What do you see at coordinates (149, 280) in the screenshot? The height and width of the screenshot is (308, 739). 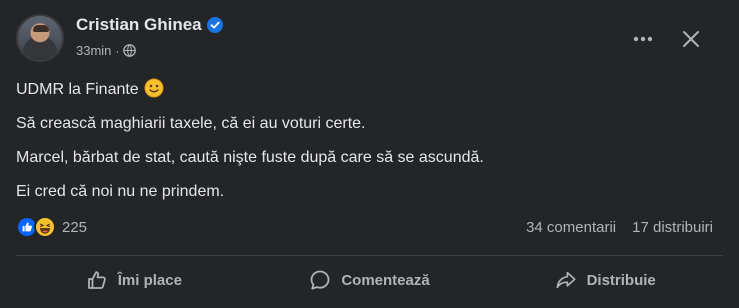 I see `like-label: Îmi place` at bounding box center [149, 280].